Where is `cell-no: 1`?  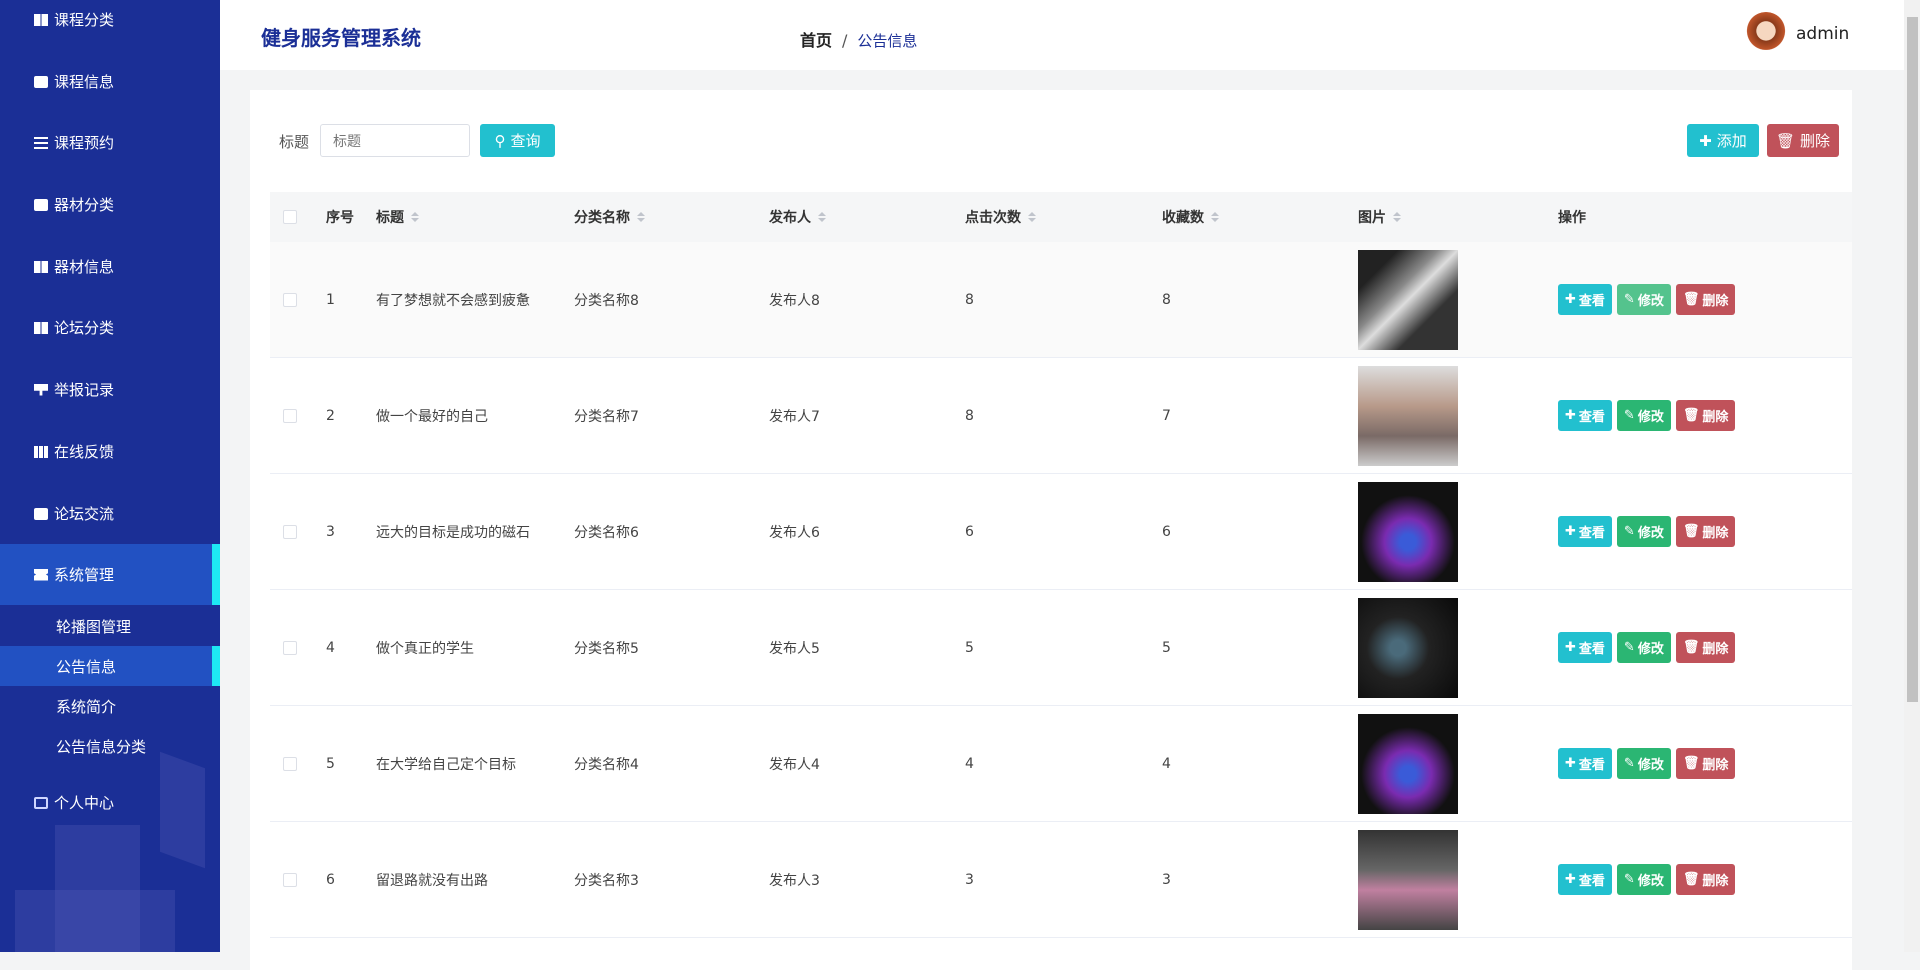 cell-no: 1 is located at coordinates (330, 299).